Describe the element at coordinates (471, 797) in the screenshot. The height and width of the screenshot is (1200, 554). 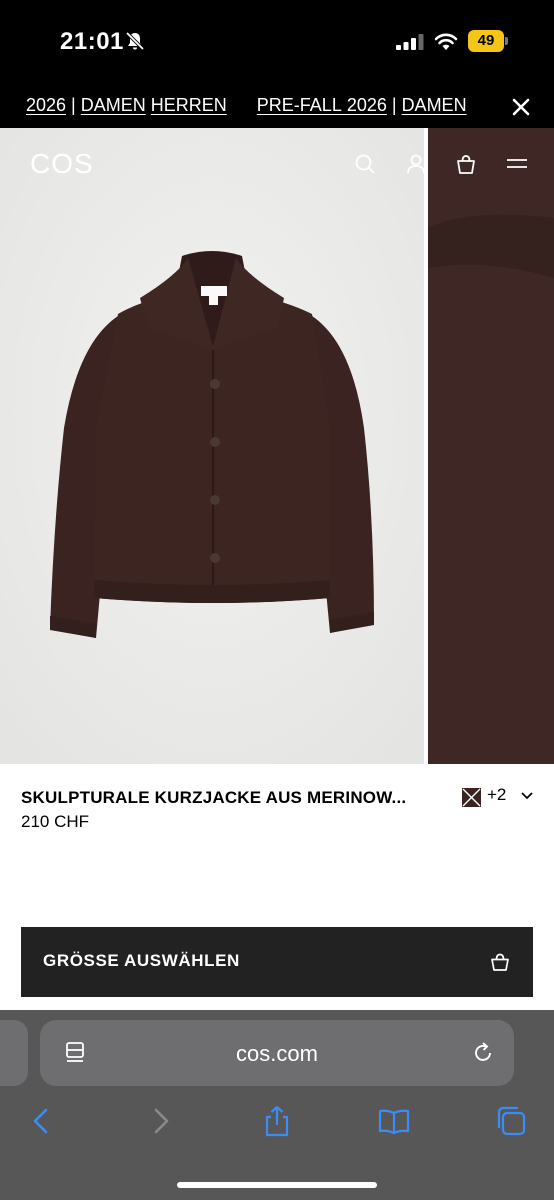
I see `color-swatch-icon` at that location.